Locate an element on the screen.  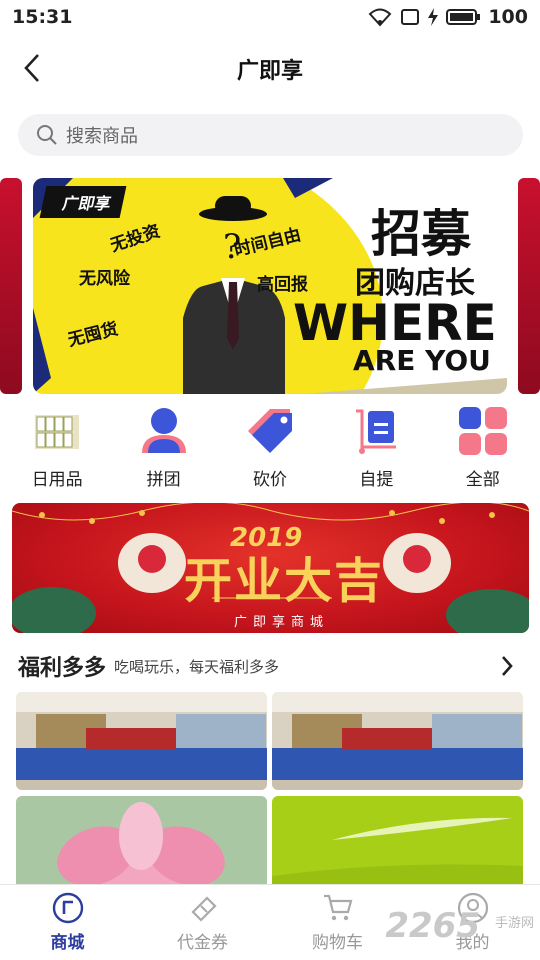
chevron-right-icon is located at coordinates (507, 666).